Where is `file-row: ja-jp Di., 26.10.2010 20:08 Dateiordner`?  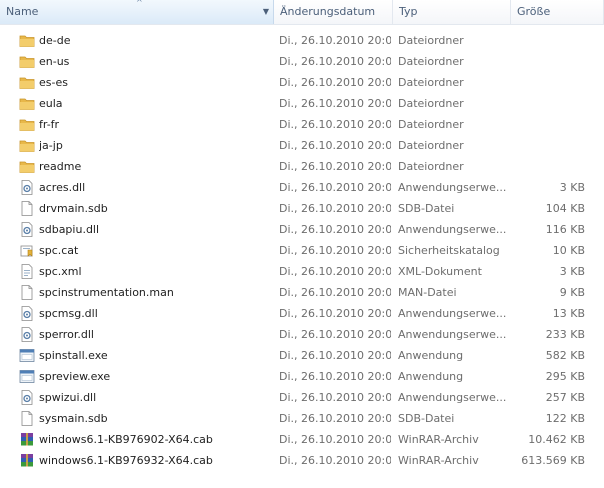 file-row: ja-jp Di., 26.10.2010 20:08 Dateiordner is located at coordinates (302, 145).